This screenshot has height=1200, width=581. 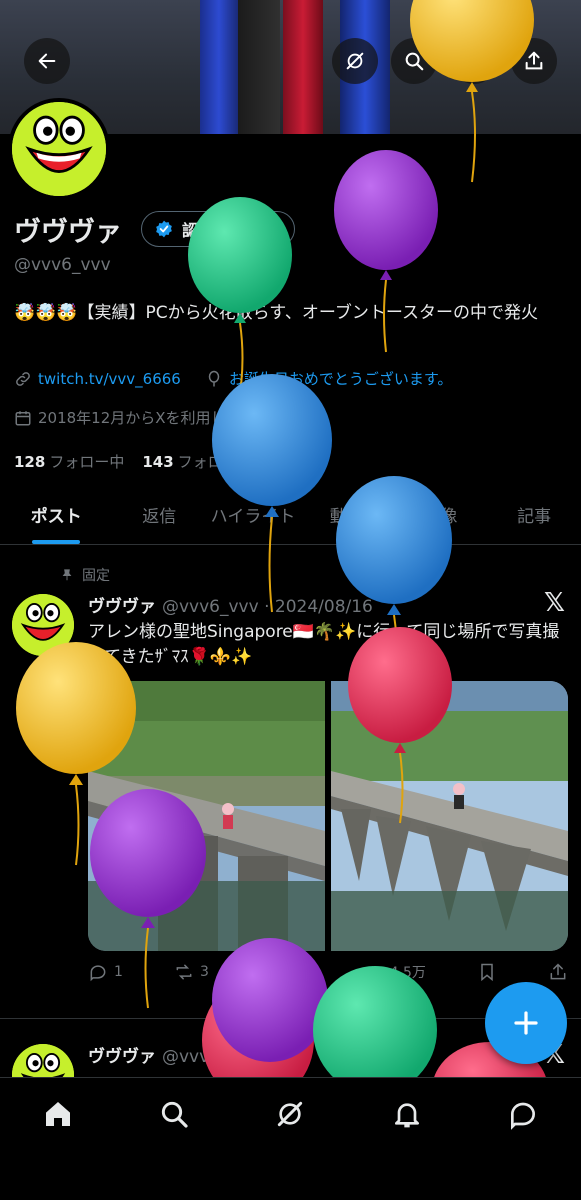 What do you see at coordinates (87, 462) in the screenshot?
I see `following-label: フォロー中` at bounding box center [87, 462].